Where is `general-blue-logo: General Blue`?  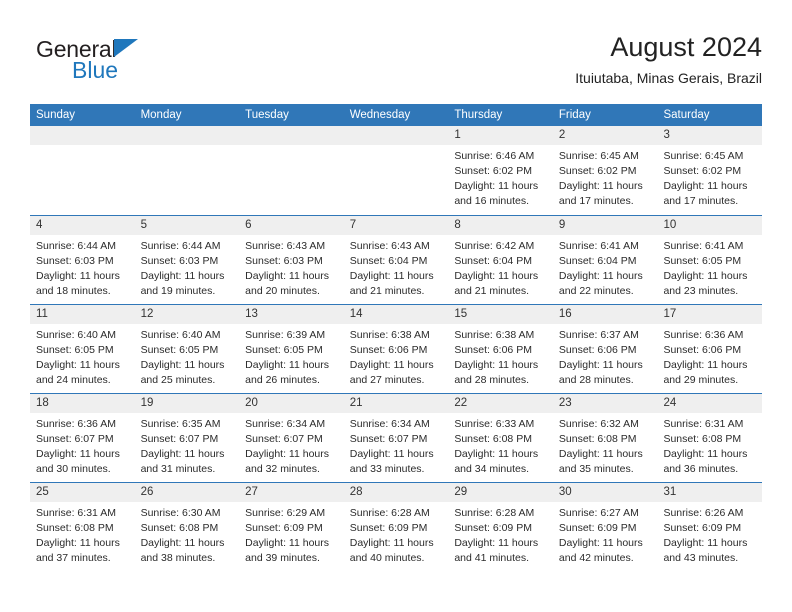
general-blue-logo: General Blue is located at coordinates (136, 64).